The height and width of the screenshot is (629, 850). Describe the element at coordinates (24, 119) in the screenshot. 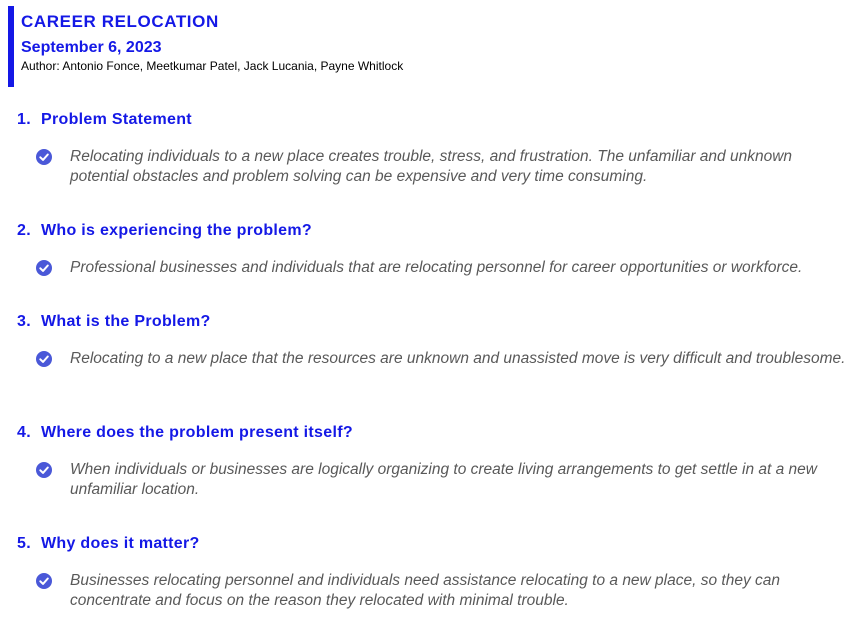

I see `section-number: 1.` at that location.